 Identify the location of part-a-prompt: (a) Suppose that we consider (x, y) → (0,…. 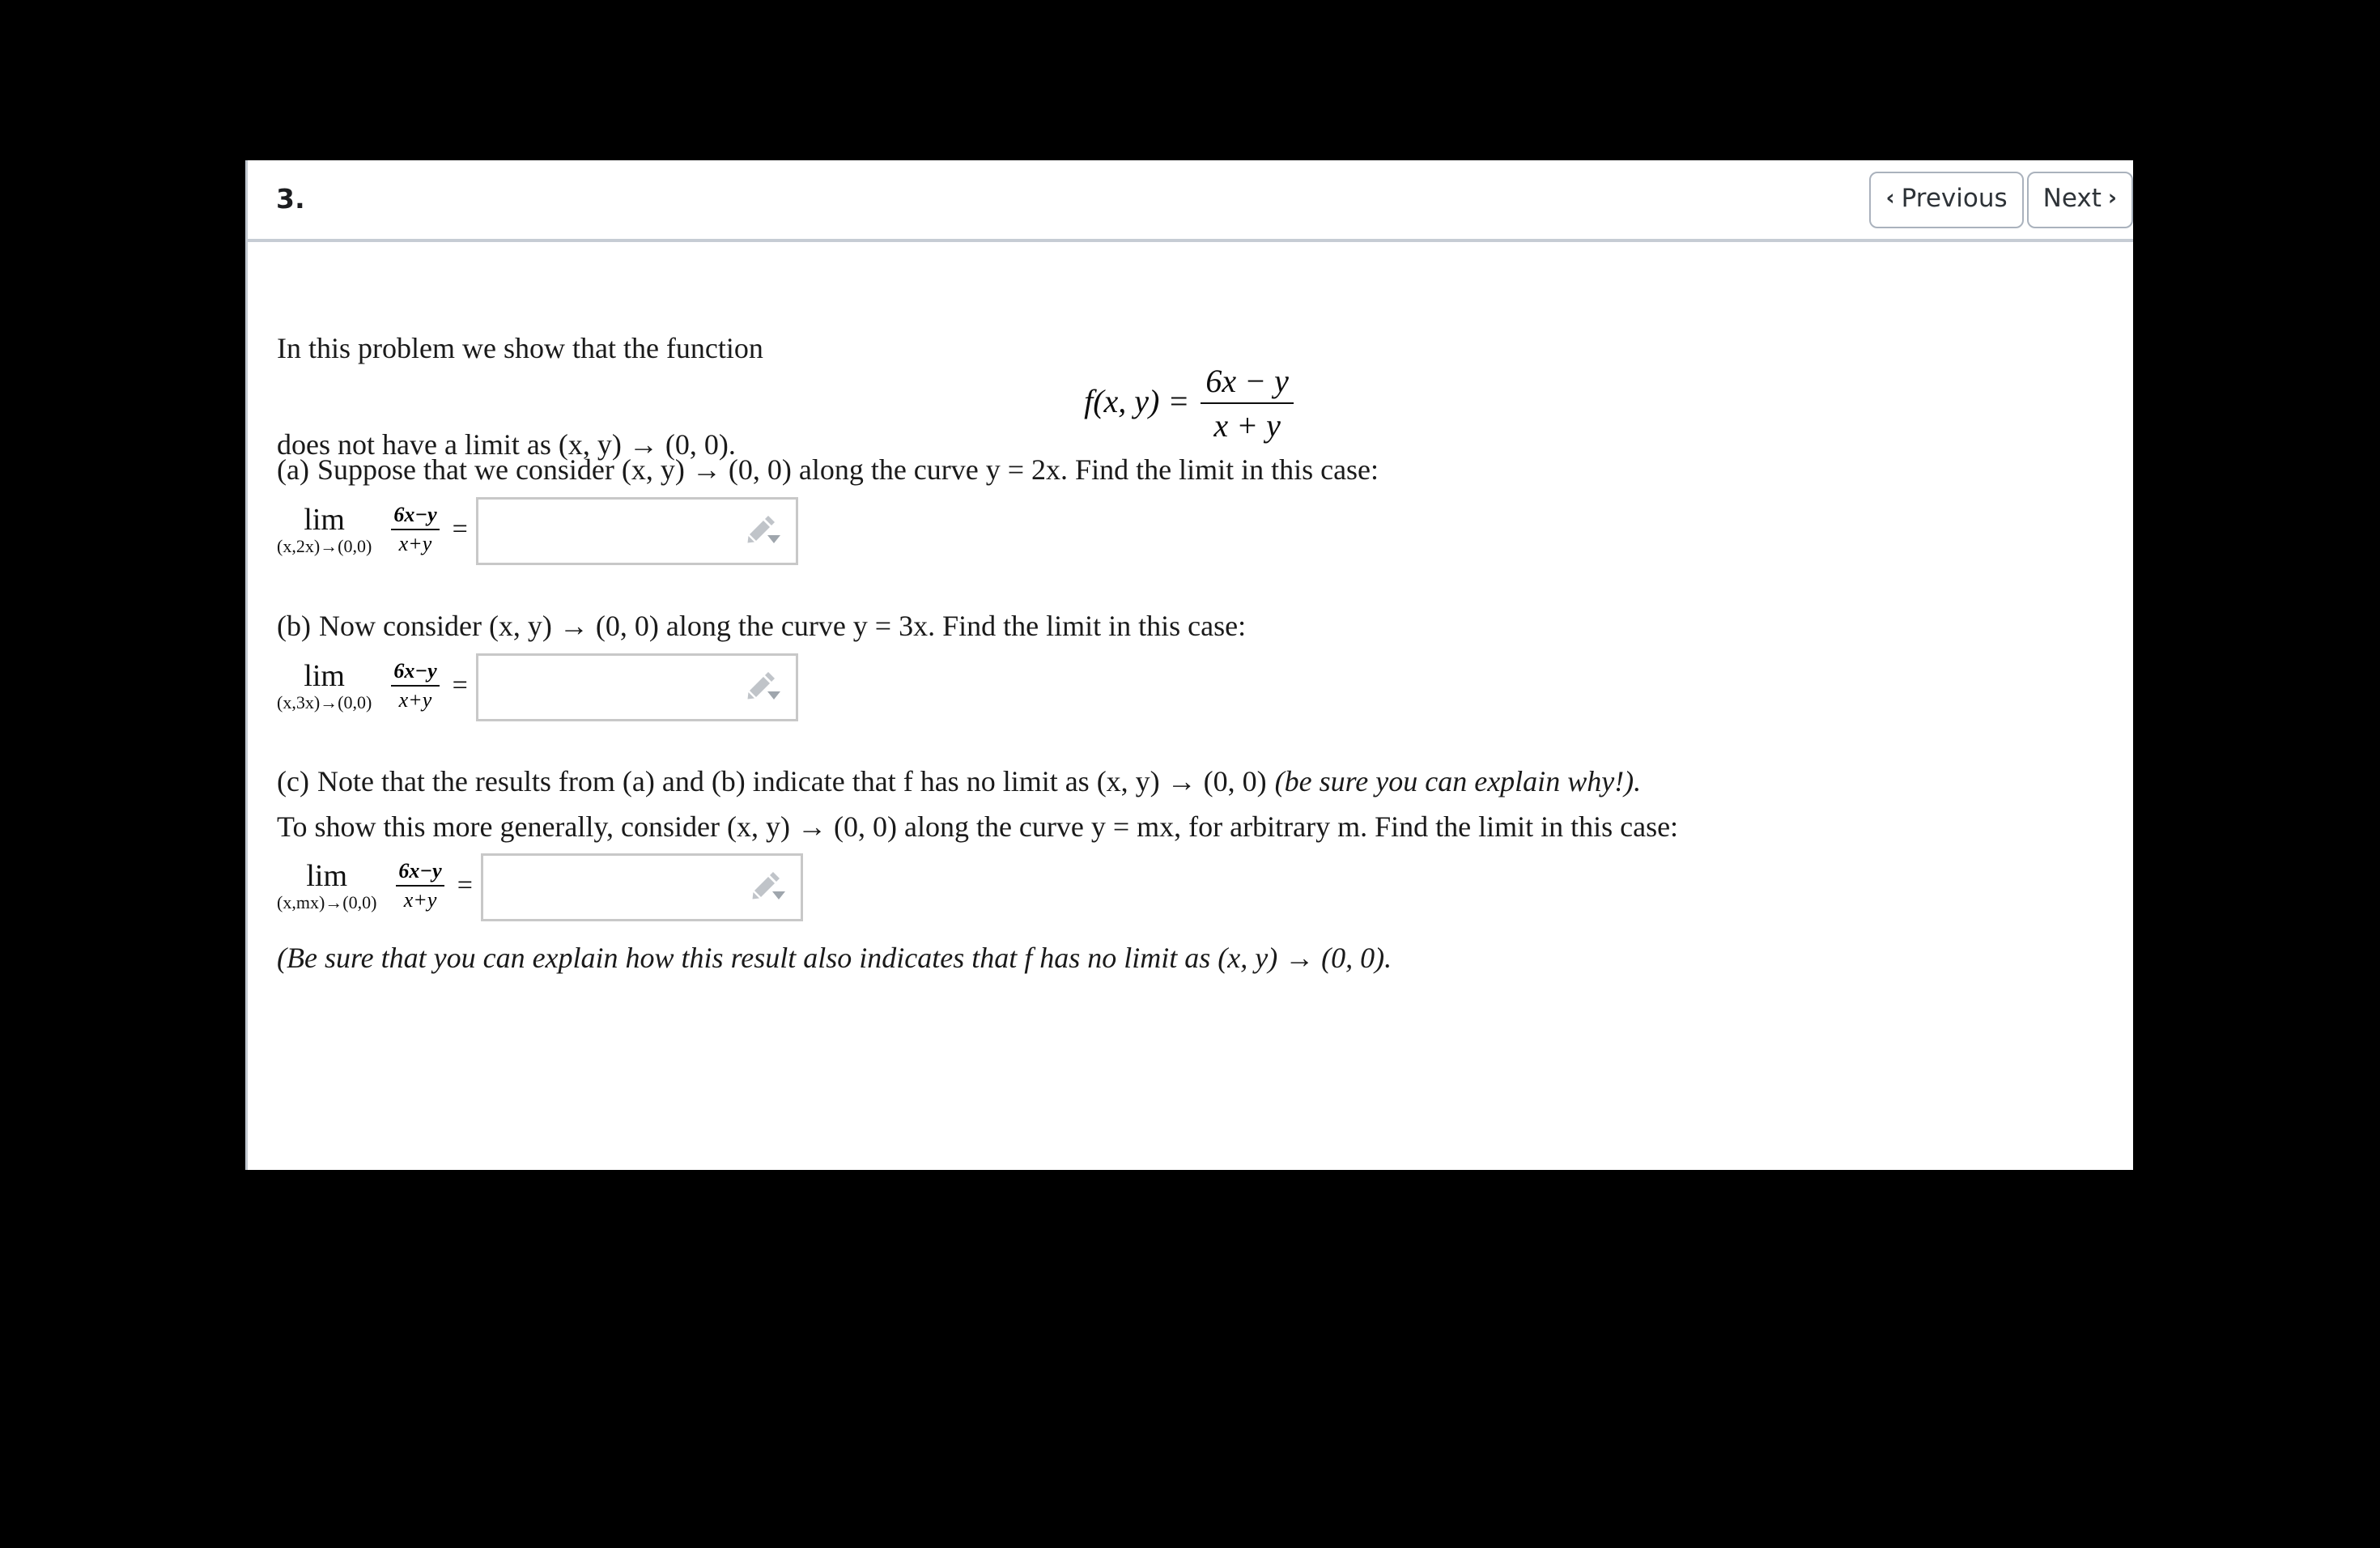
(828, 470).